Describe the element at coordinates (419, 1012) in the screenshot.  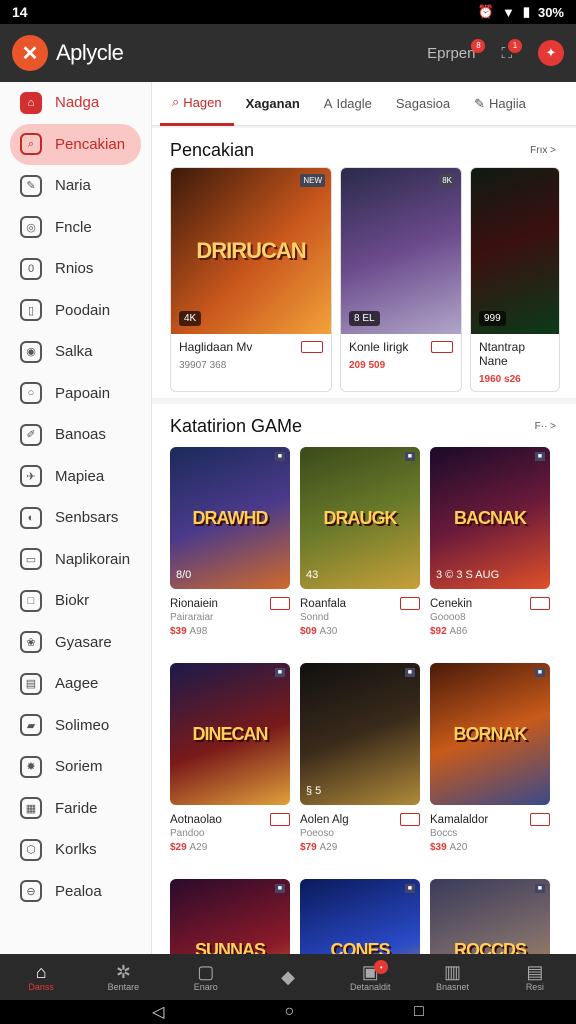
I see `recents-icon: □` at that location.